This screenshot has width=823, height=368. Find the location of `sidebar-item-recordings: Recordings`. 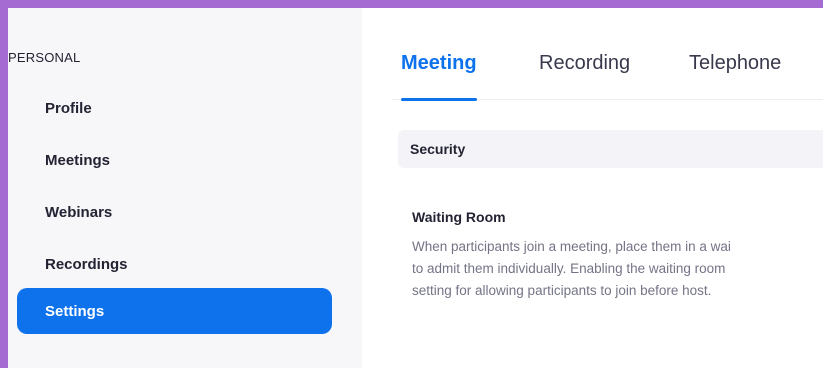

sidebar-item-recordings: Recordings is located at coordinates (174, 264).